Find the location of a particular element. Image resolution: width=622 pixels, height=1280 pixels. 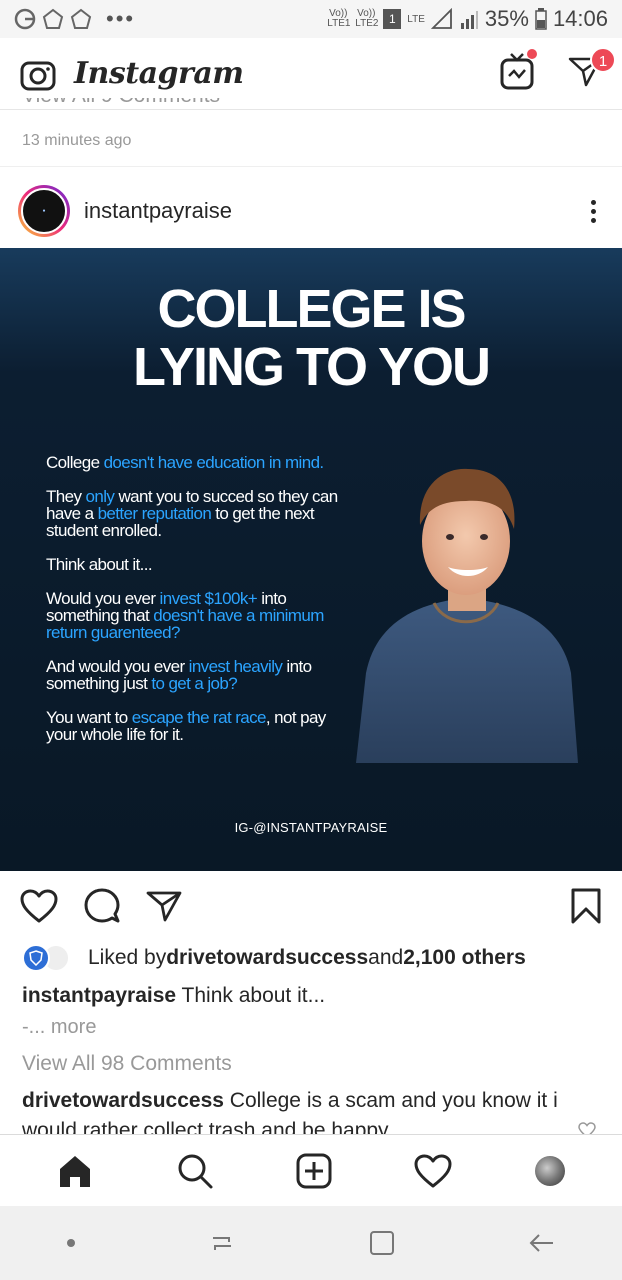

image-headline: COLLEGE IS LYING TO YOU is located at coordinates (311, 338).